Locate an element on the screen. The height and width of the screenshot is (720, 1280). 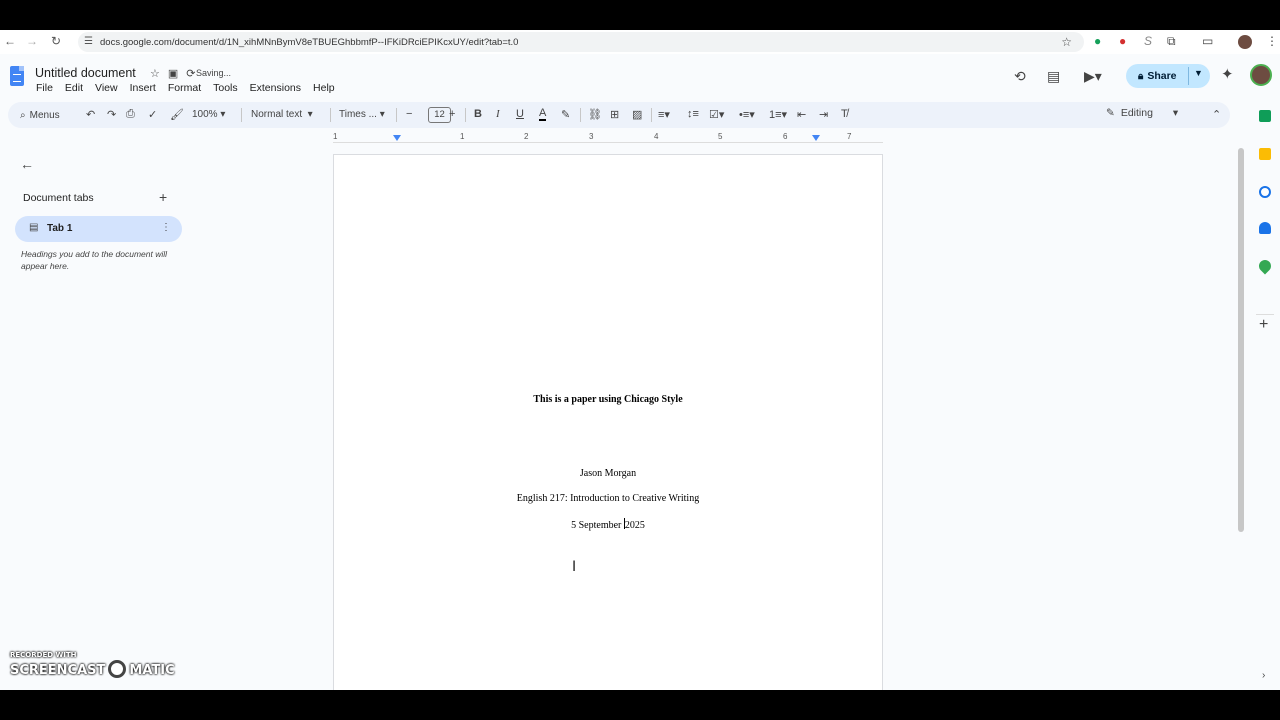
menu-tools: Tools is located at coordinates (225, 88).